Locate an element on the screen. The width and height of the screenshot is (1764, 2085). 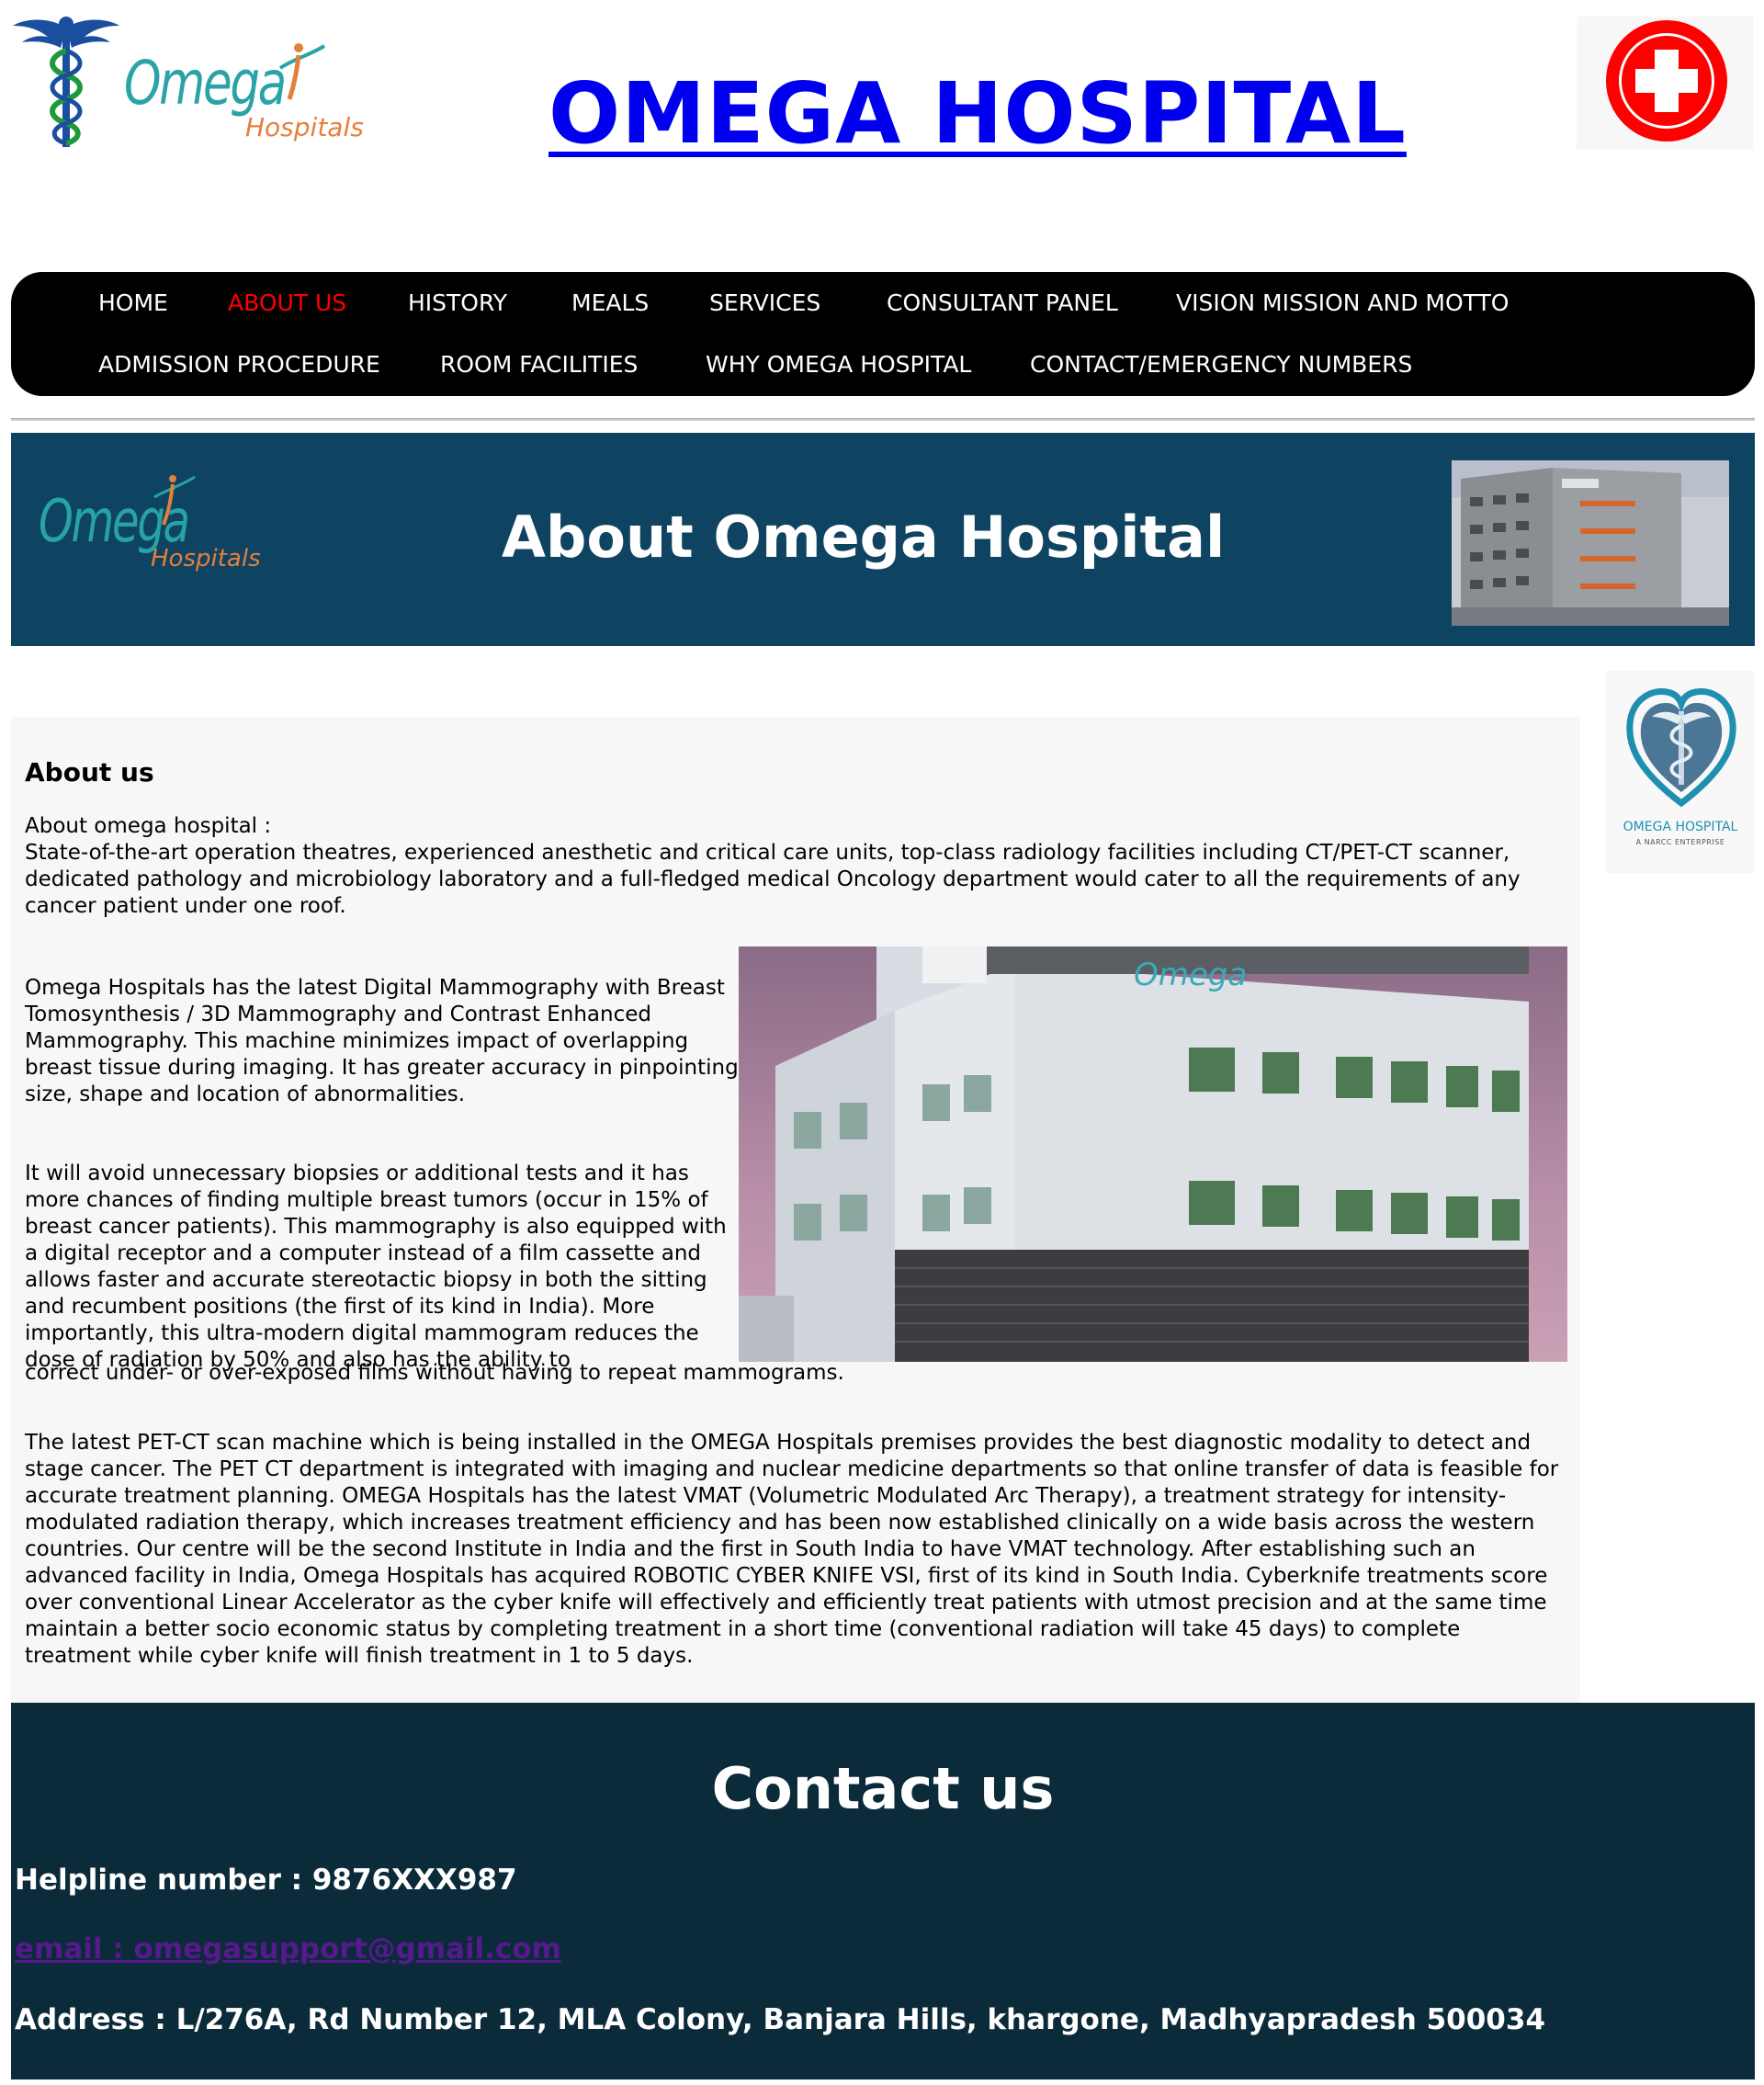
nav-consultant-panel: CONSULTANT PANEL is located at coordinates (1003, 303).